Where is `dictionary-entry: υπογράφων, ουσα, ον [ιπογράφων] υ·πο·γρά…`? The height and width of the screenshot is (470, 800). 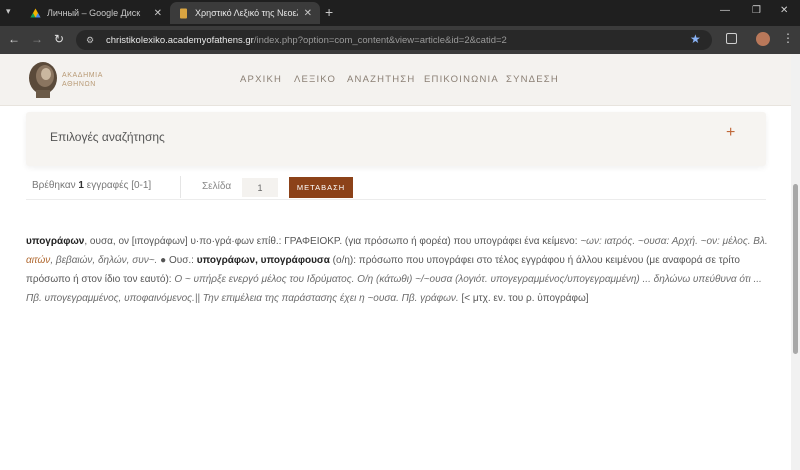 dictionary-entry: υπογράφων, ουσα, ον [ιπογράφων] υ·πο·γρά… is located at coordinates (397, 270).